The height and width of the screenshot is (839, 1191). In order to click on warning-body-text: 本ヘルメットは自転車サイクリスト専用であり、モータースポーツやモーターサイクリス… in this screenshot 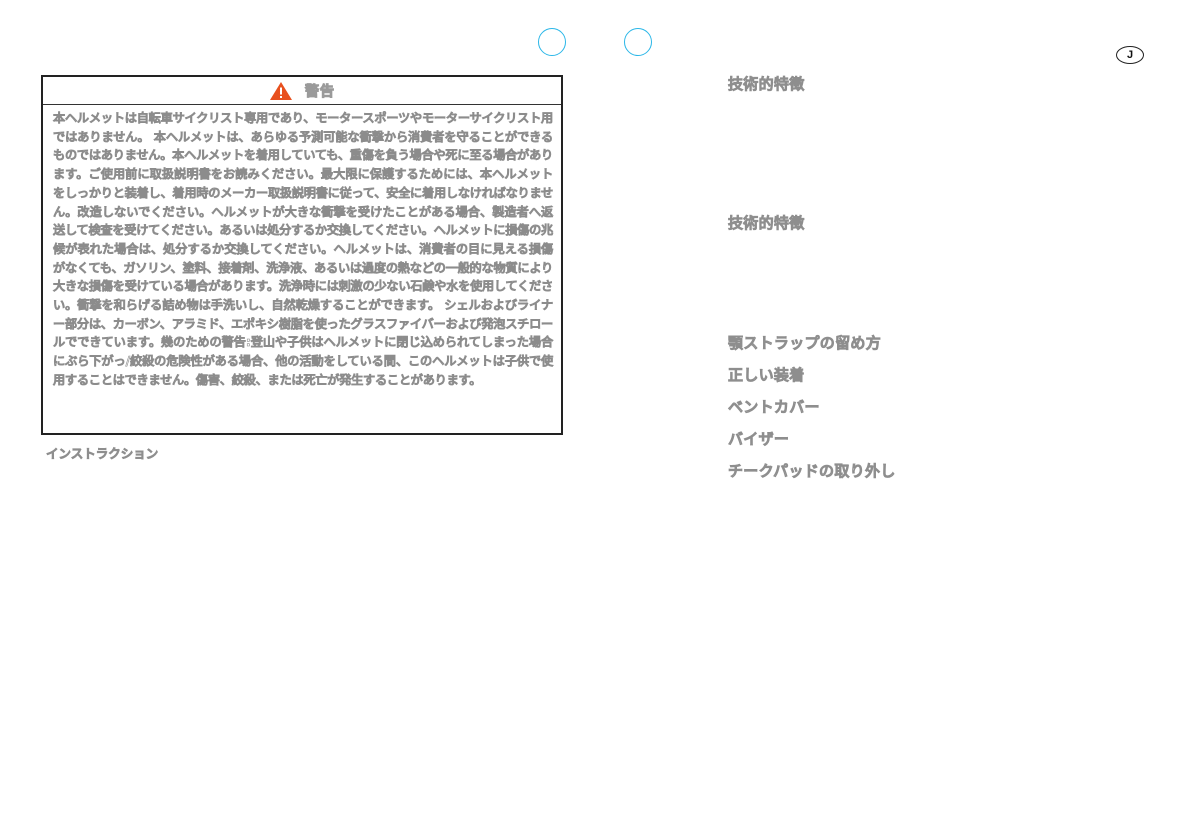, I will do `click(303, 249)`.